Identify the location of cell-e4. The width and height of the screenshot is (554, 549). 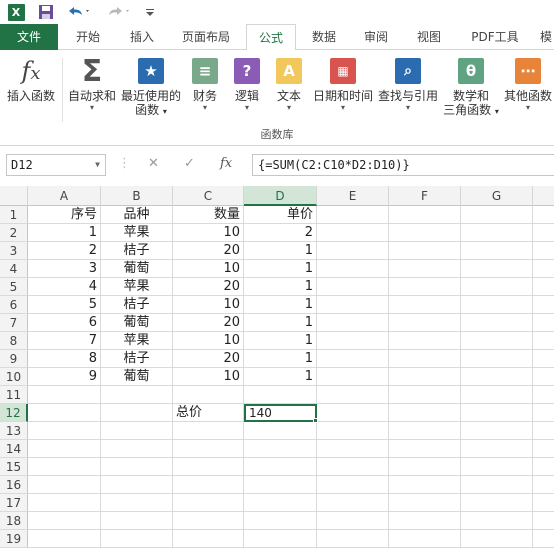
(353, 269).